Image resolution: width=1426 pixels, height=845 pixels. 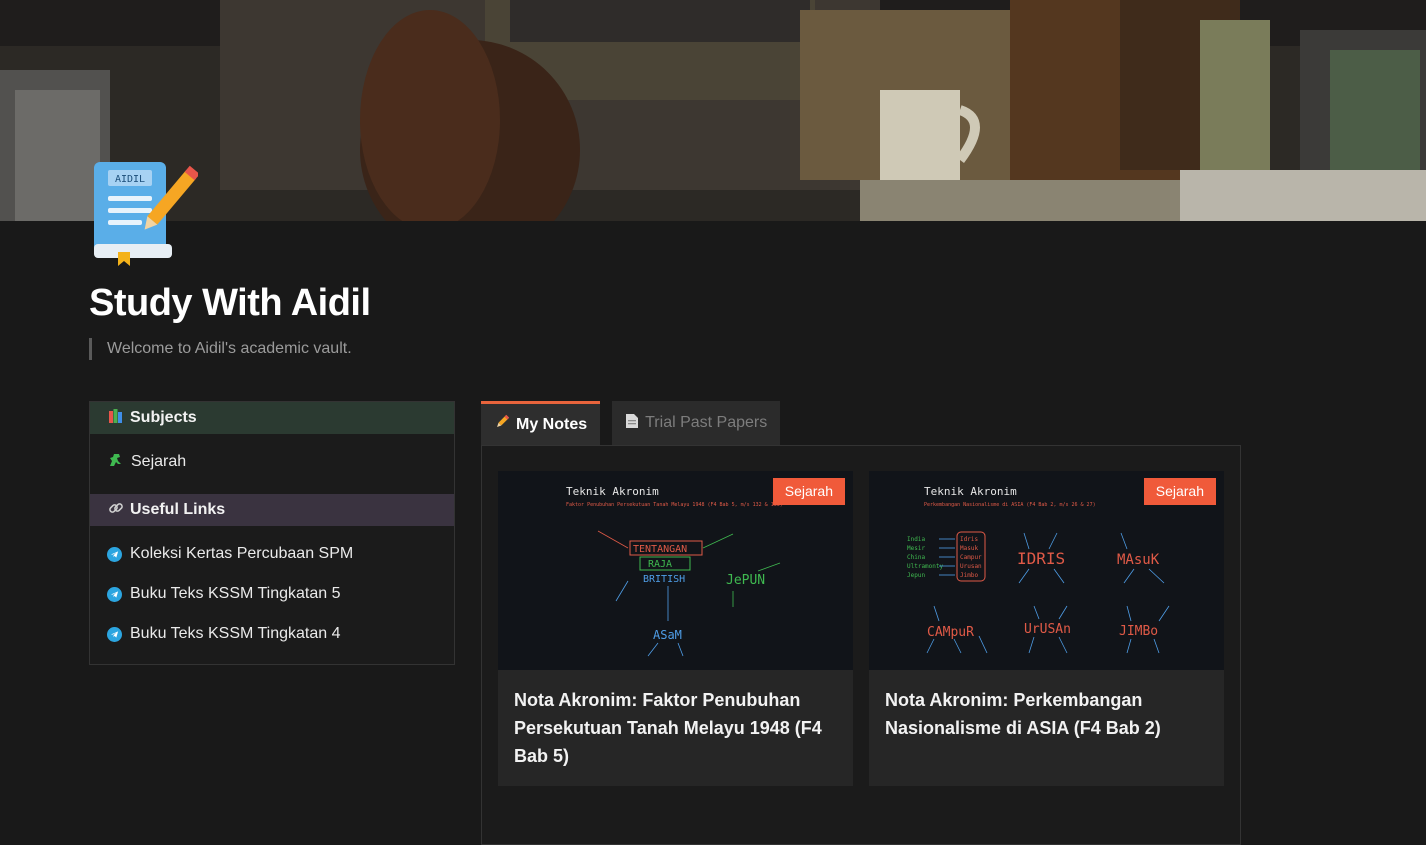 I want to click on thumb-box-acronym: Jimbo, so click(x=969, y=575).